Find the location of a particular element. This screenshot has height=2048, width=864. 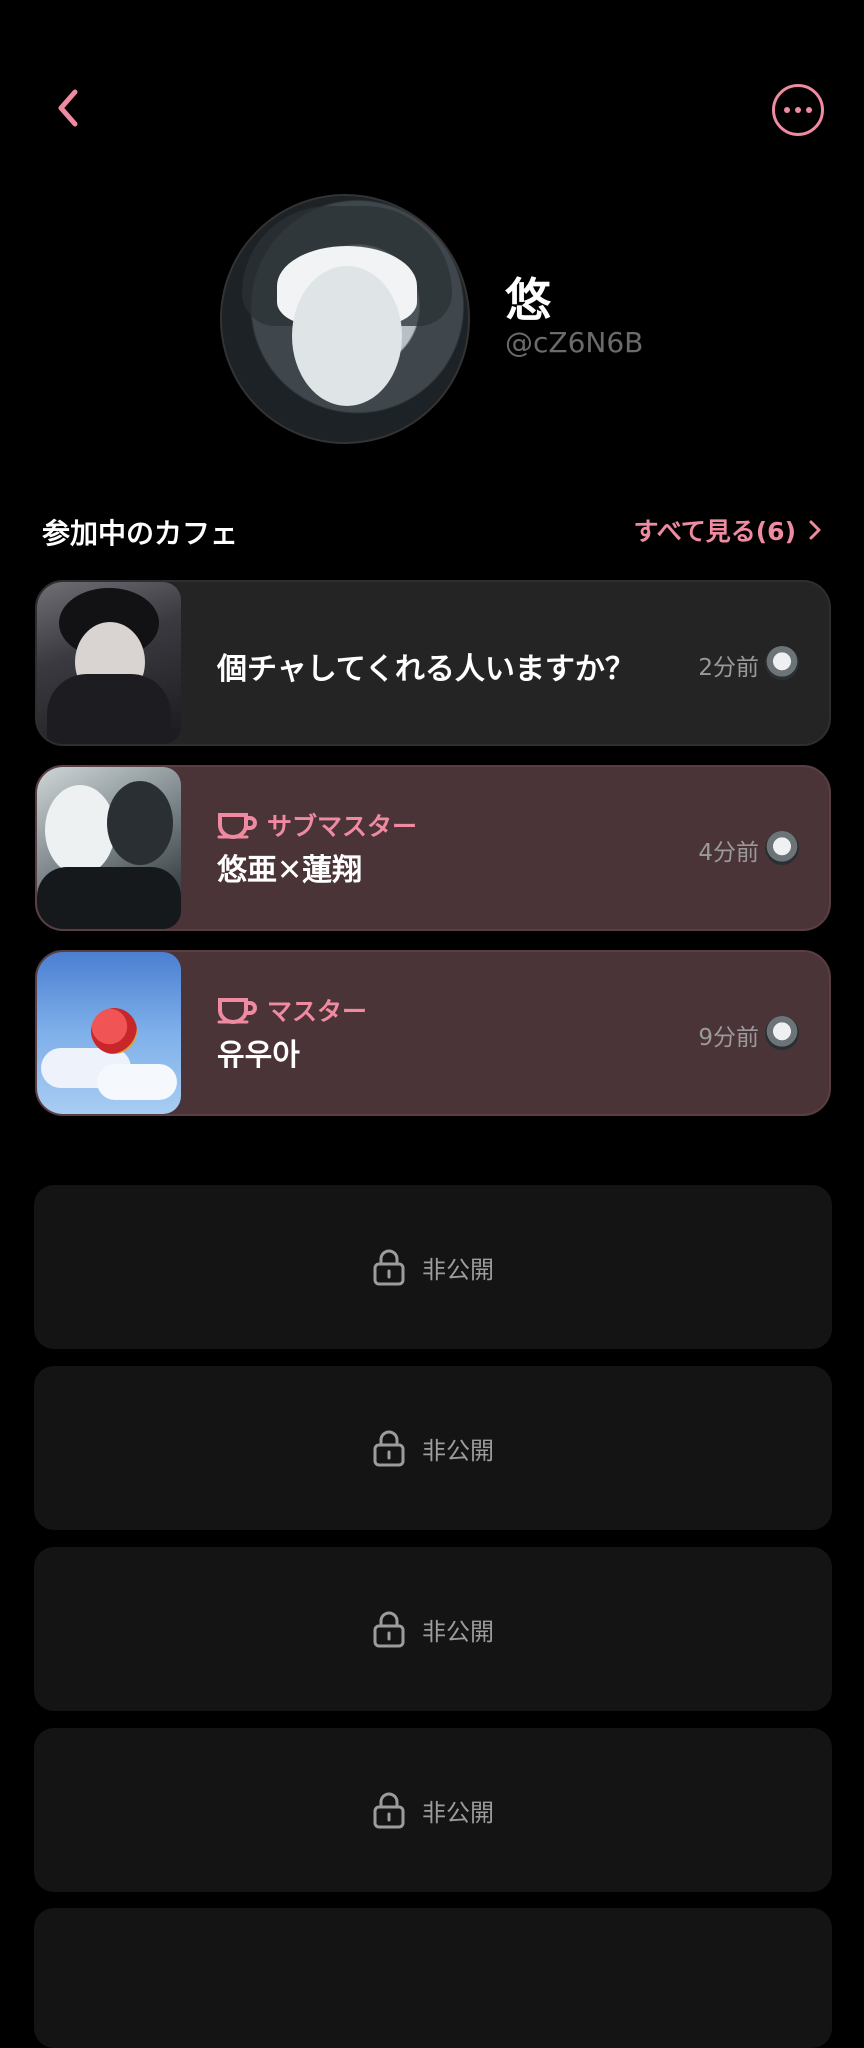

profile-name: 悠 is located at coordinates (528, 300).